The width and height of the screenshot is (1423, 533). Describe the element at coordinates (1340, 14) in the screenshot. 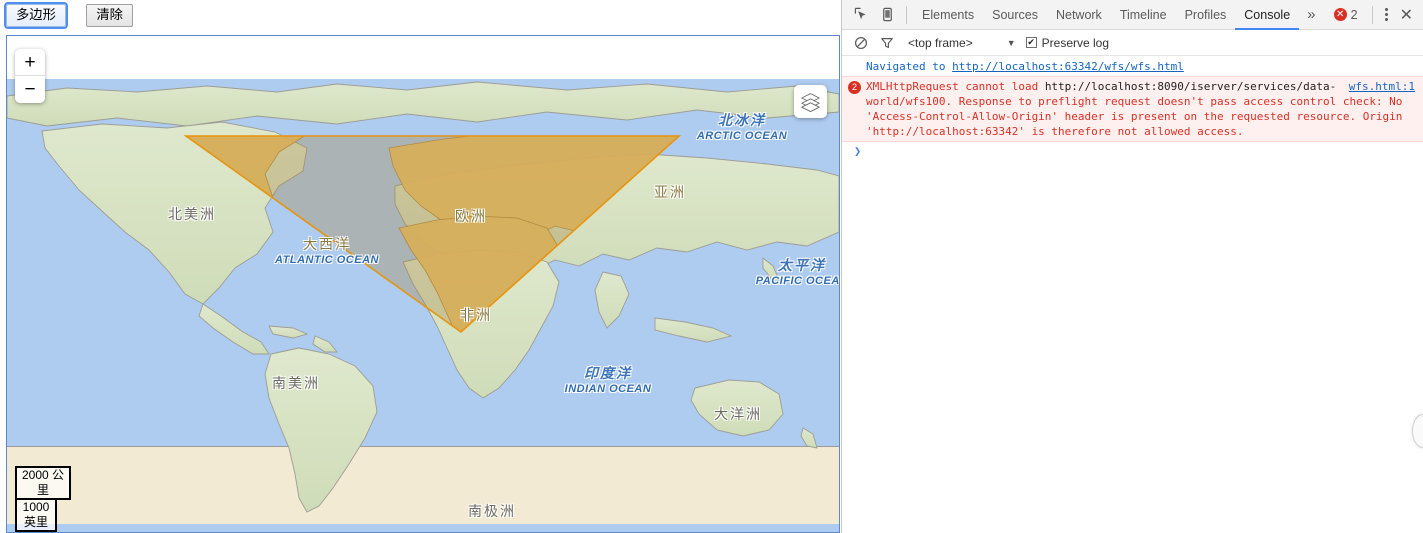

I see `error-circle-icon: ✕` at that location.